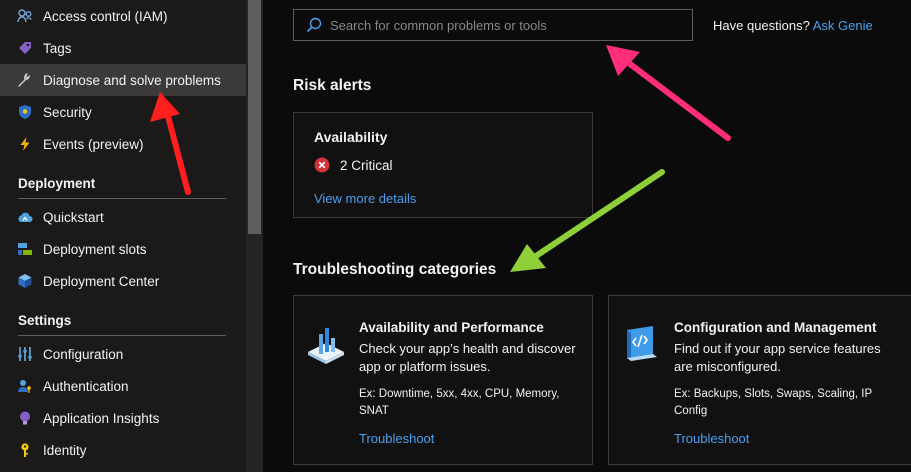 The image size is (911, 472). I want to click on sidebar-item-events: Events (preview), so click(123, 144).